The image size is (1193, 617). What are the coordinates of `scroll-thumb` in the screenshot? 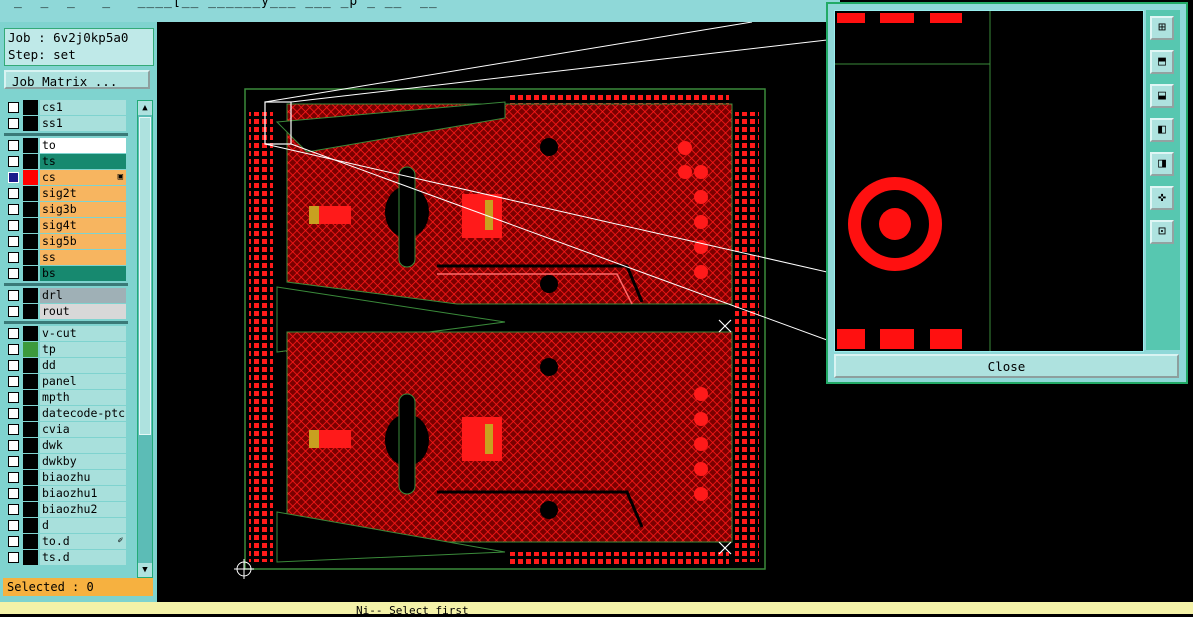 It's located at (145, 276).